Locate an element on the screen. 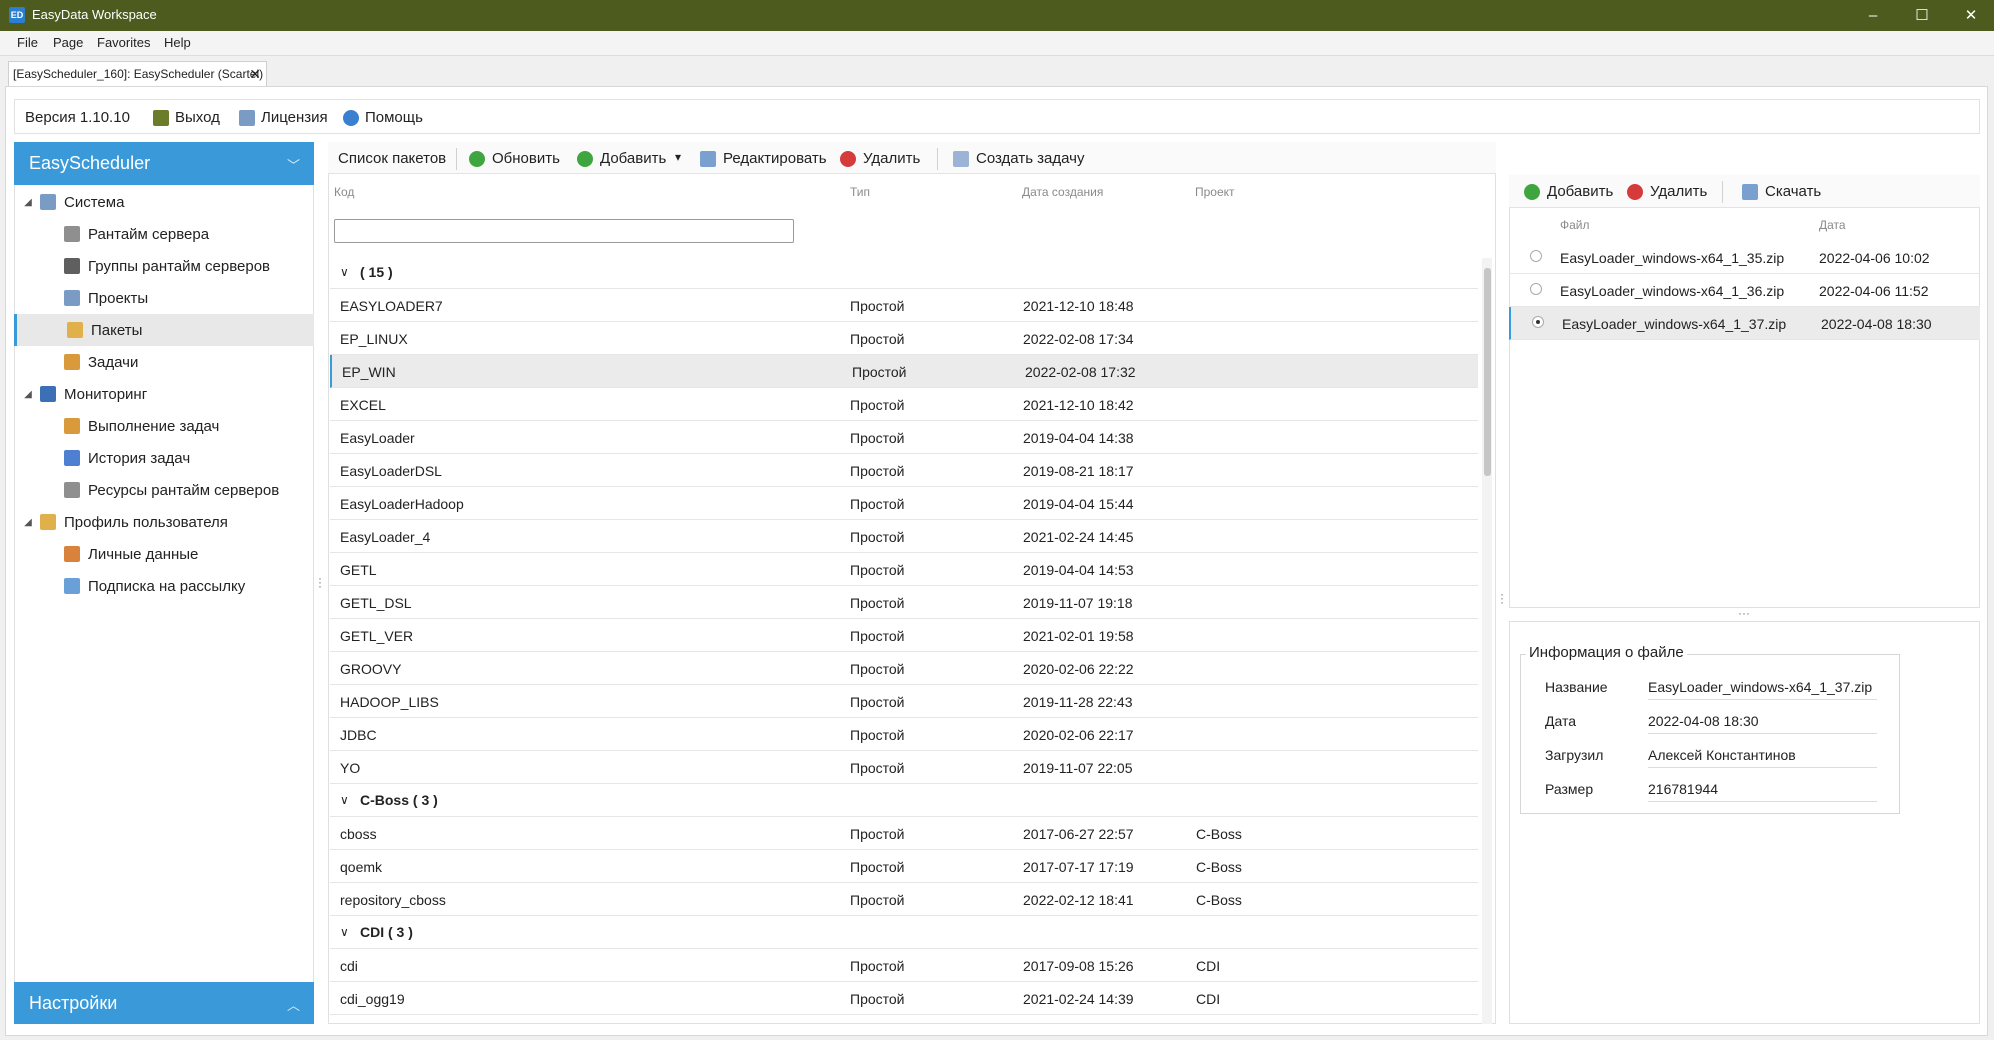 This screenshot has height=1040, width=1994. group-header: ∨ CDI ( 3 ) is located at coordinates (904, 932).